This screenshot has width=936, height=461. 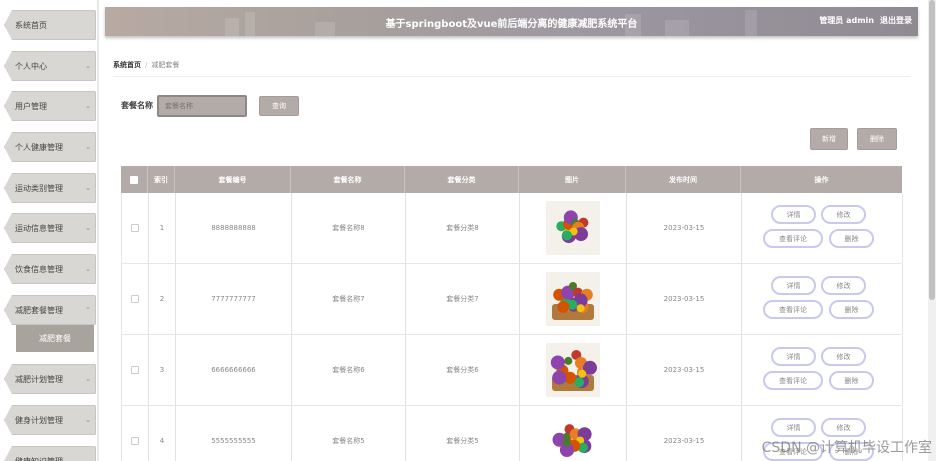 What do you see at coordinates (127, 65) in the screenshot?
I see `breadcrumb-home: 系统首页` at bounding box center [127, 65].